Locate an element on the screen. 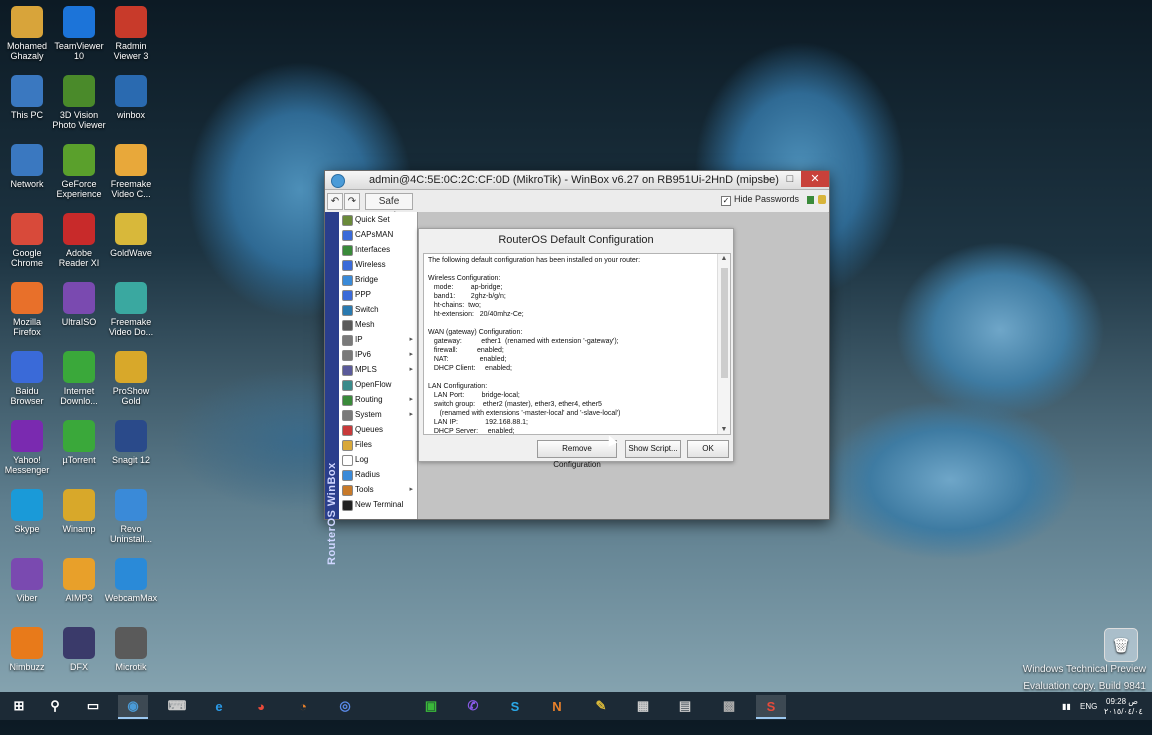 The height and width of the screenshot is (735, 1152). menu-item-mpls: MPLS ▸ is located at coordinates (378, 369).